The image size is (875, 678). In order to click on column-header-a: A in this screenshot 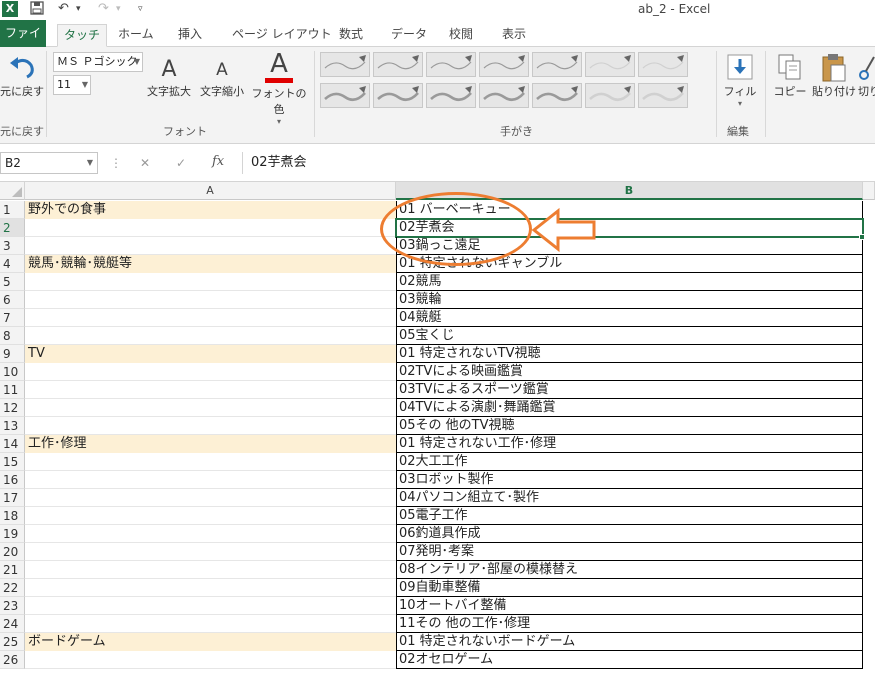, I will do `click(210, 191)`.